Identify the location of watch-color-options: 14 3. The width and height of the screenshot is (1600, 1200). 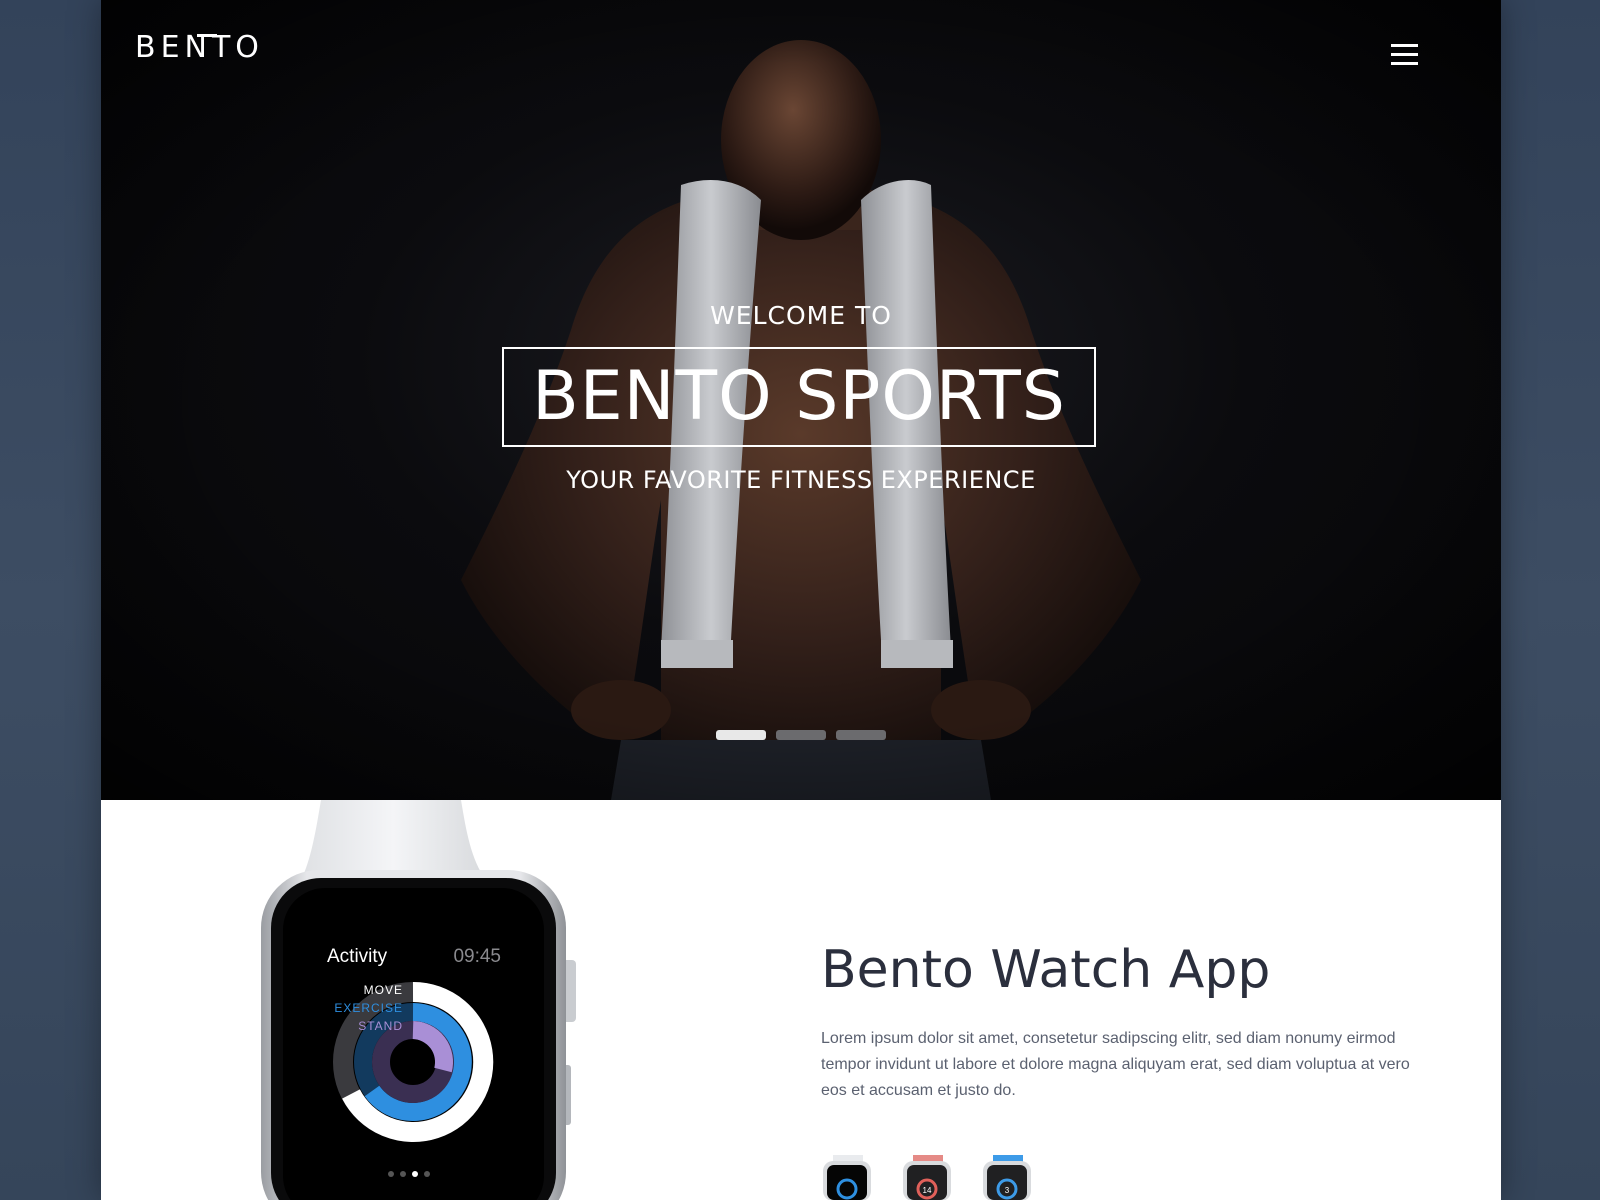
(941, 1177).